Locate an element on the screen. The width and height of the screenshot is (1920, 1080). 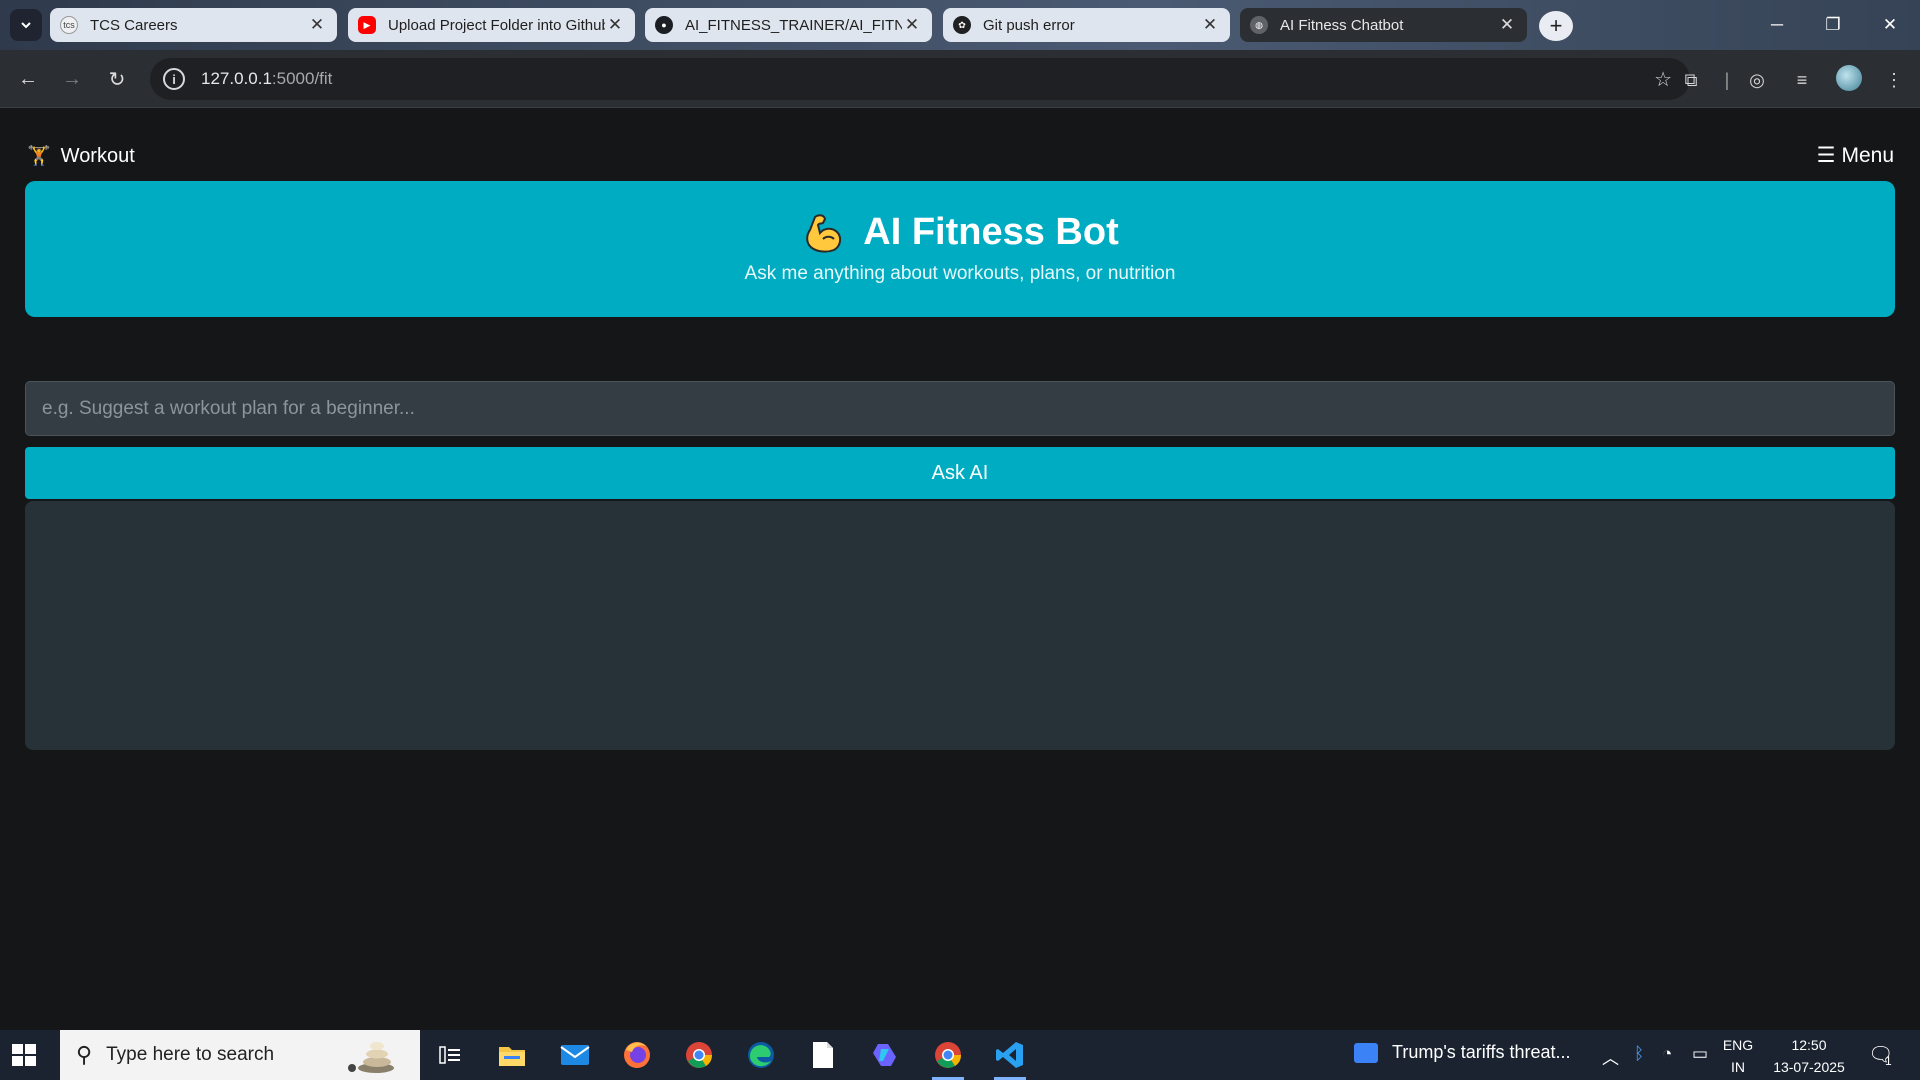
more-options-icon: ⋮ is located at coordinates (1894, 80).